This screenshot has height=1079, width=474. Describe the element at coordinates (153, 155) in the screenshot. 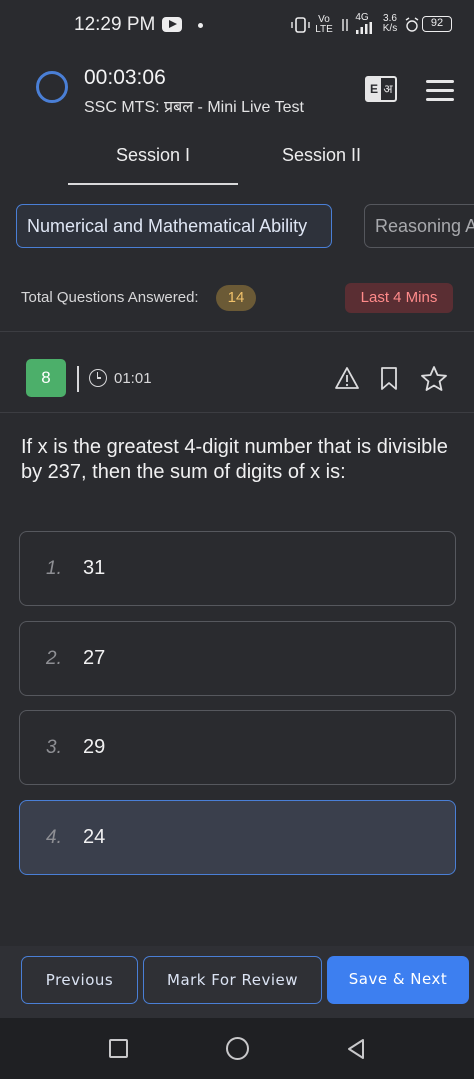

I see `tab-session-1: Session I` at that location.